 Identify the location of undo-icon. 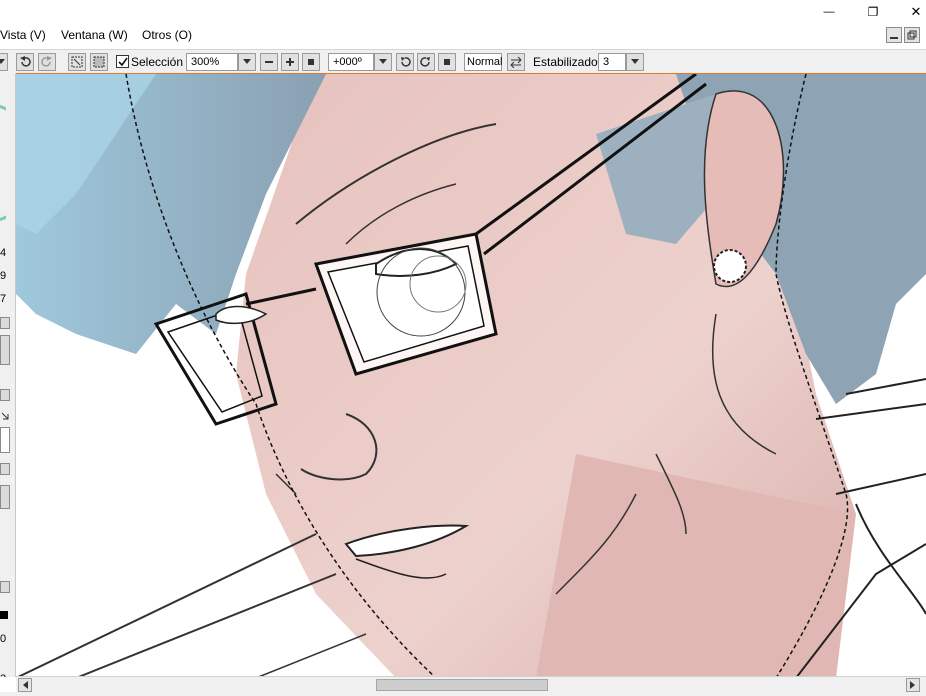
(25, 61).